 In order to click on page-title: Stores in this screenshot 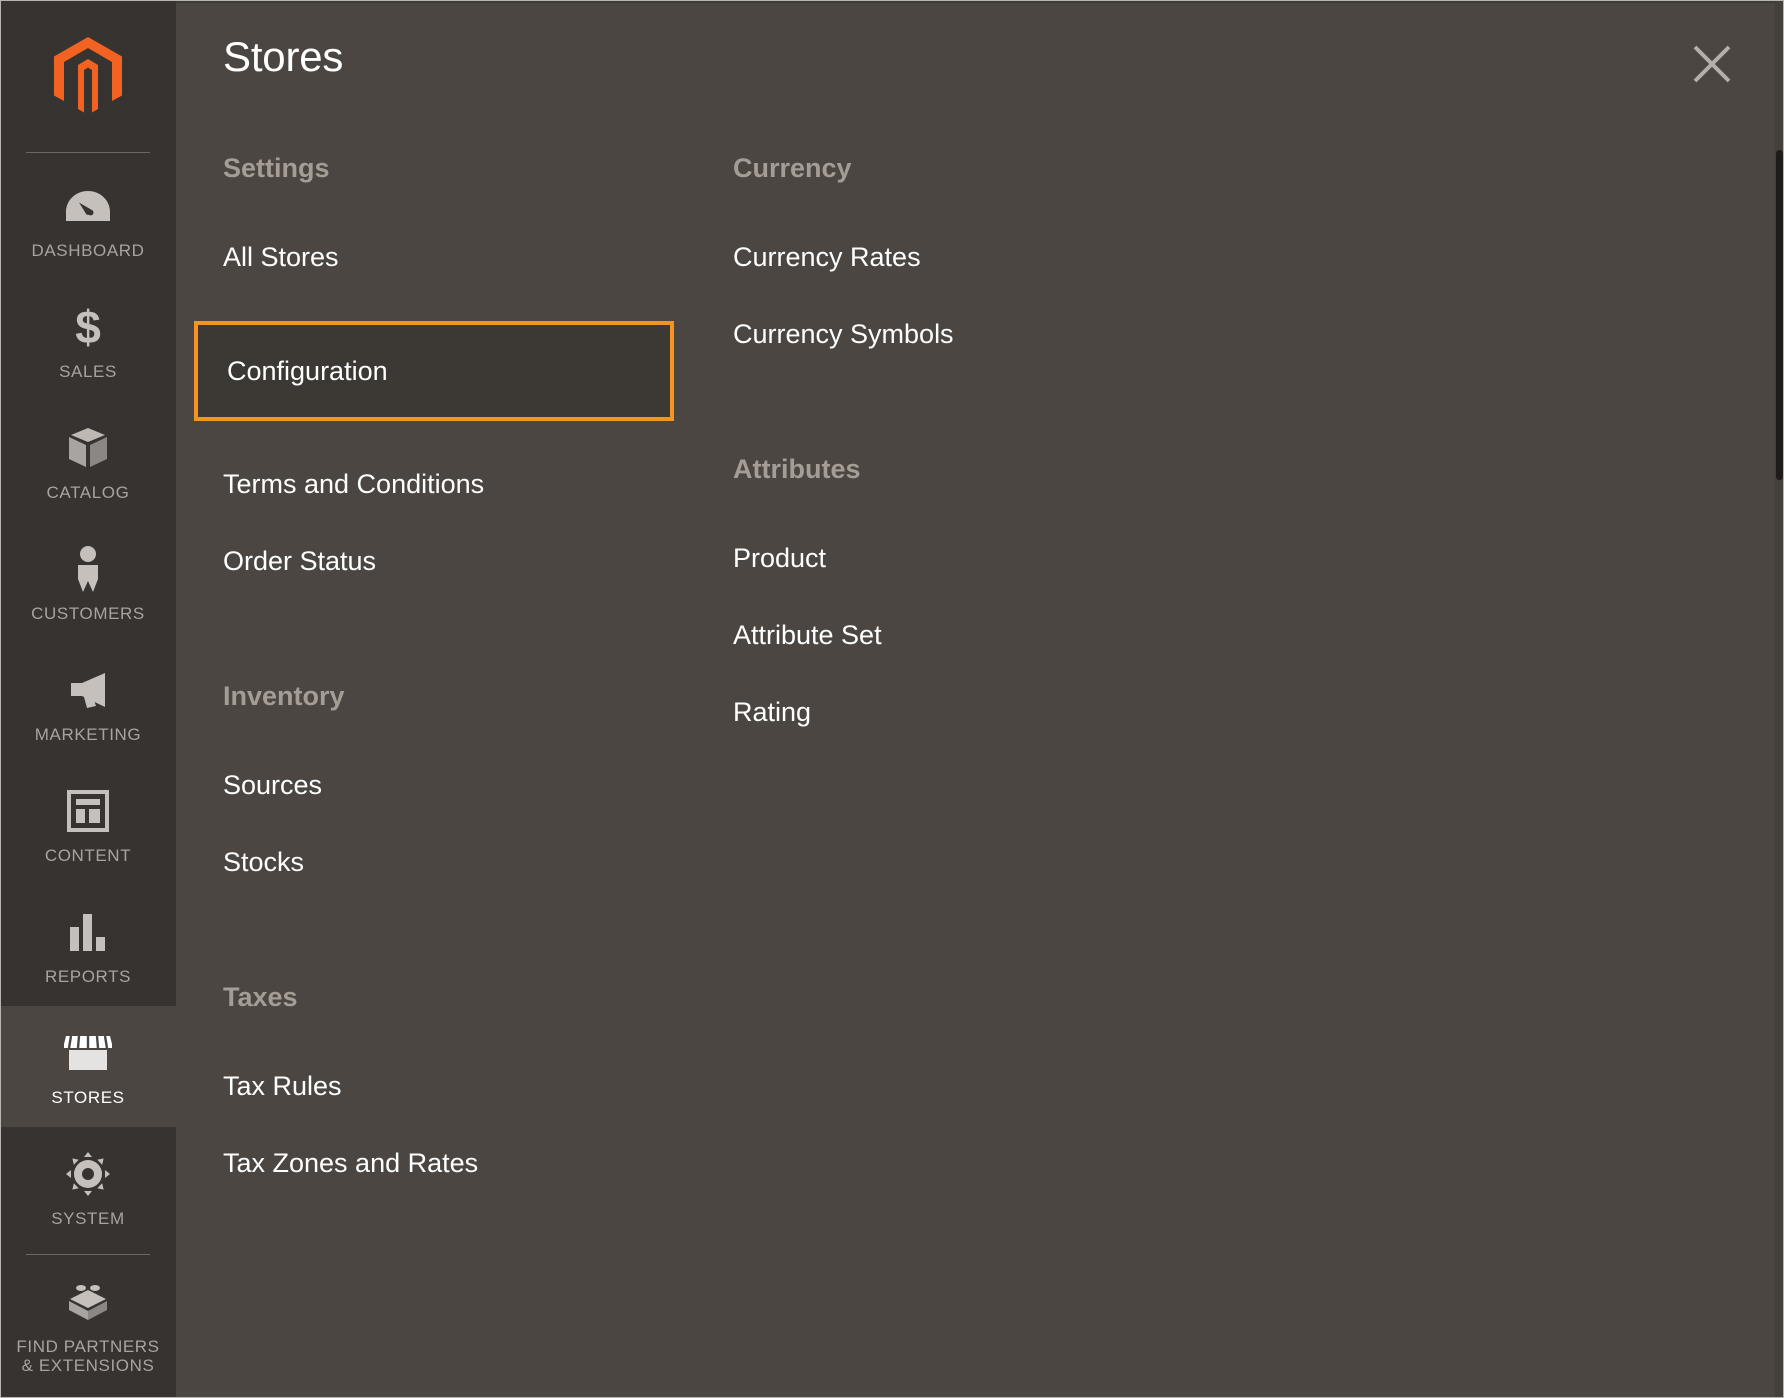, I will do `click(283, 56)`.